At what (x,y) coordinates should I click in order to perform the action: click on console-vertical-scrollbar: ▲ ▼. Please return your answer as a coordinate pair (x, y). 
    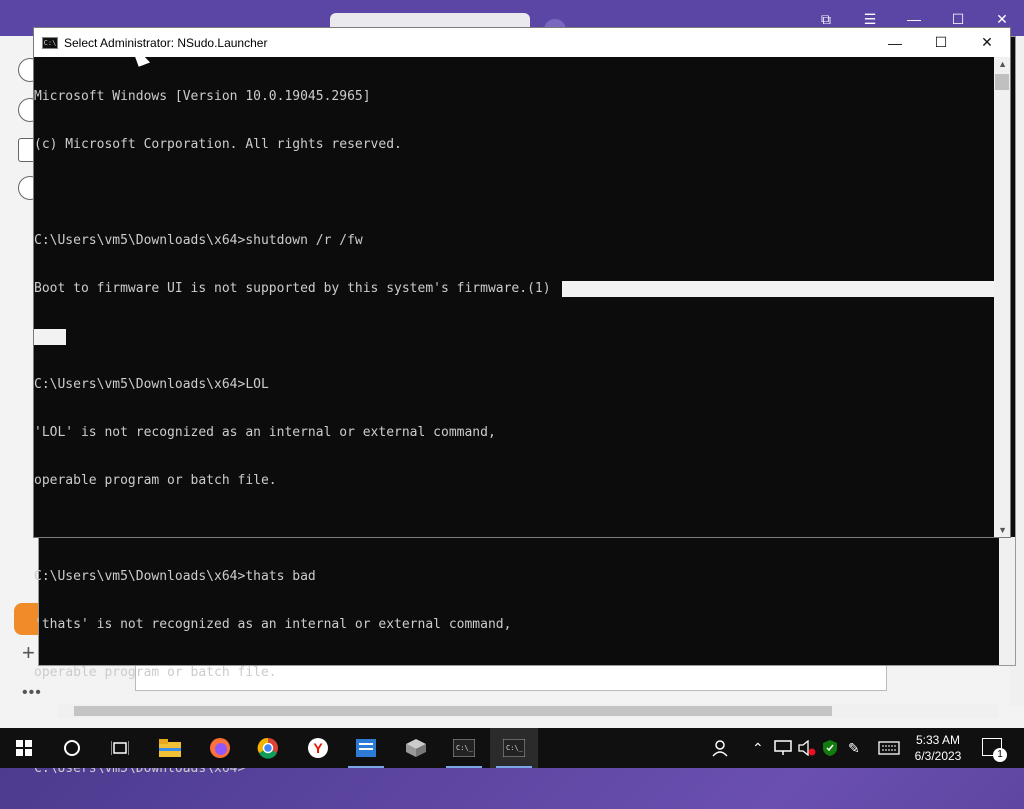
    Looking at the image, I should click on (1002, 297).